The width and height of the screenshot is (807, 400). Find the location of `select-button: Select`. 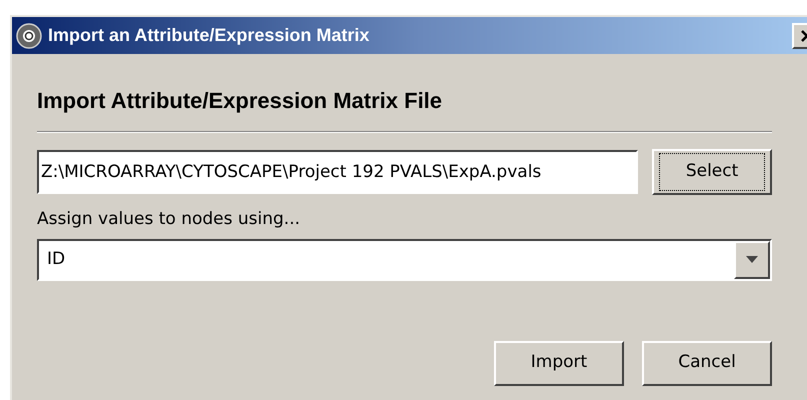

select-button: Select is located at coordinates (712, 172).